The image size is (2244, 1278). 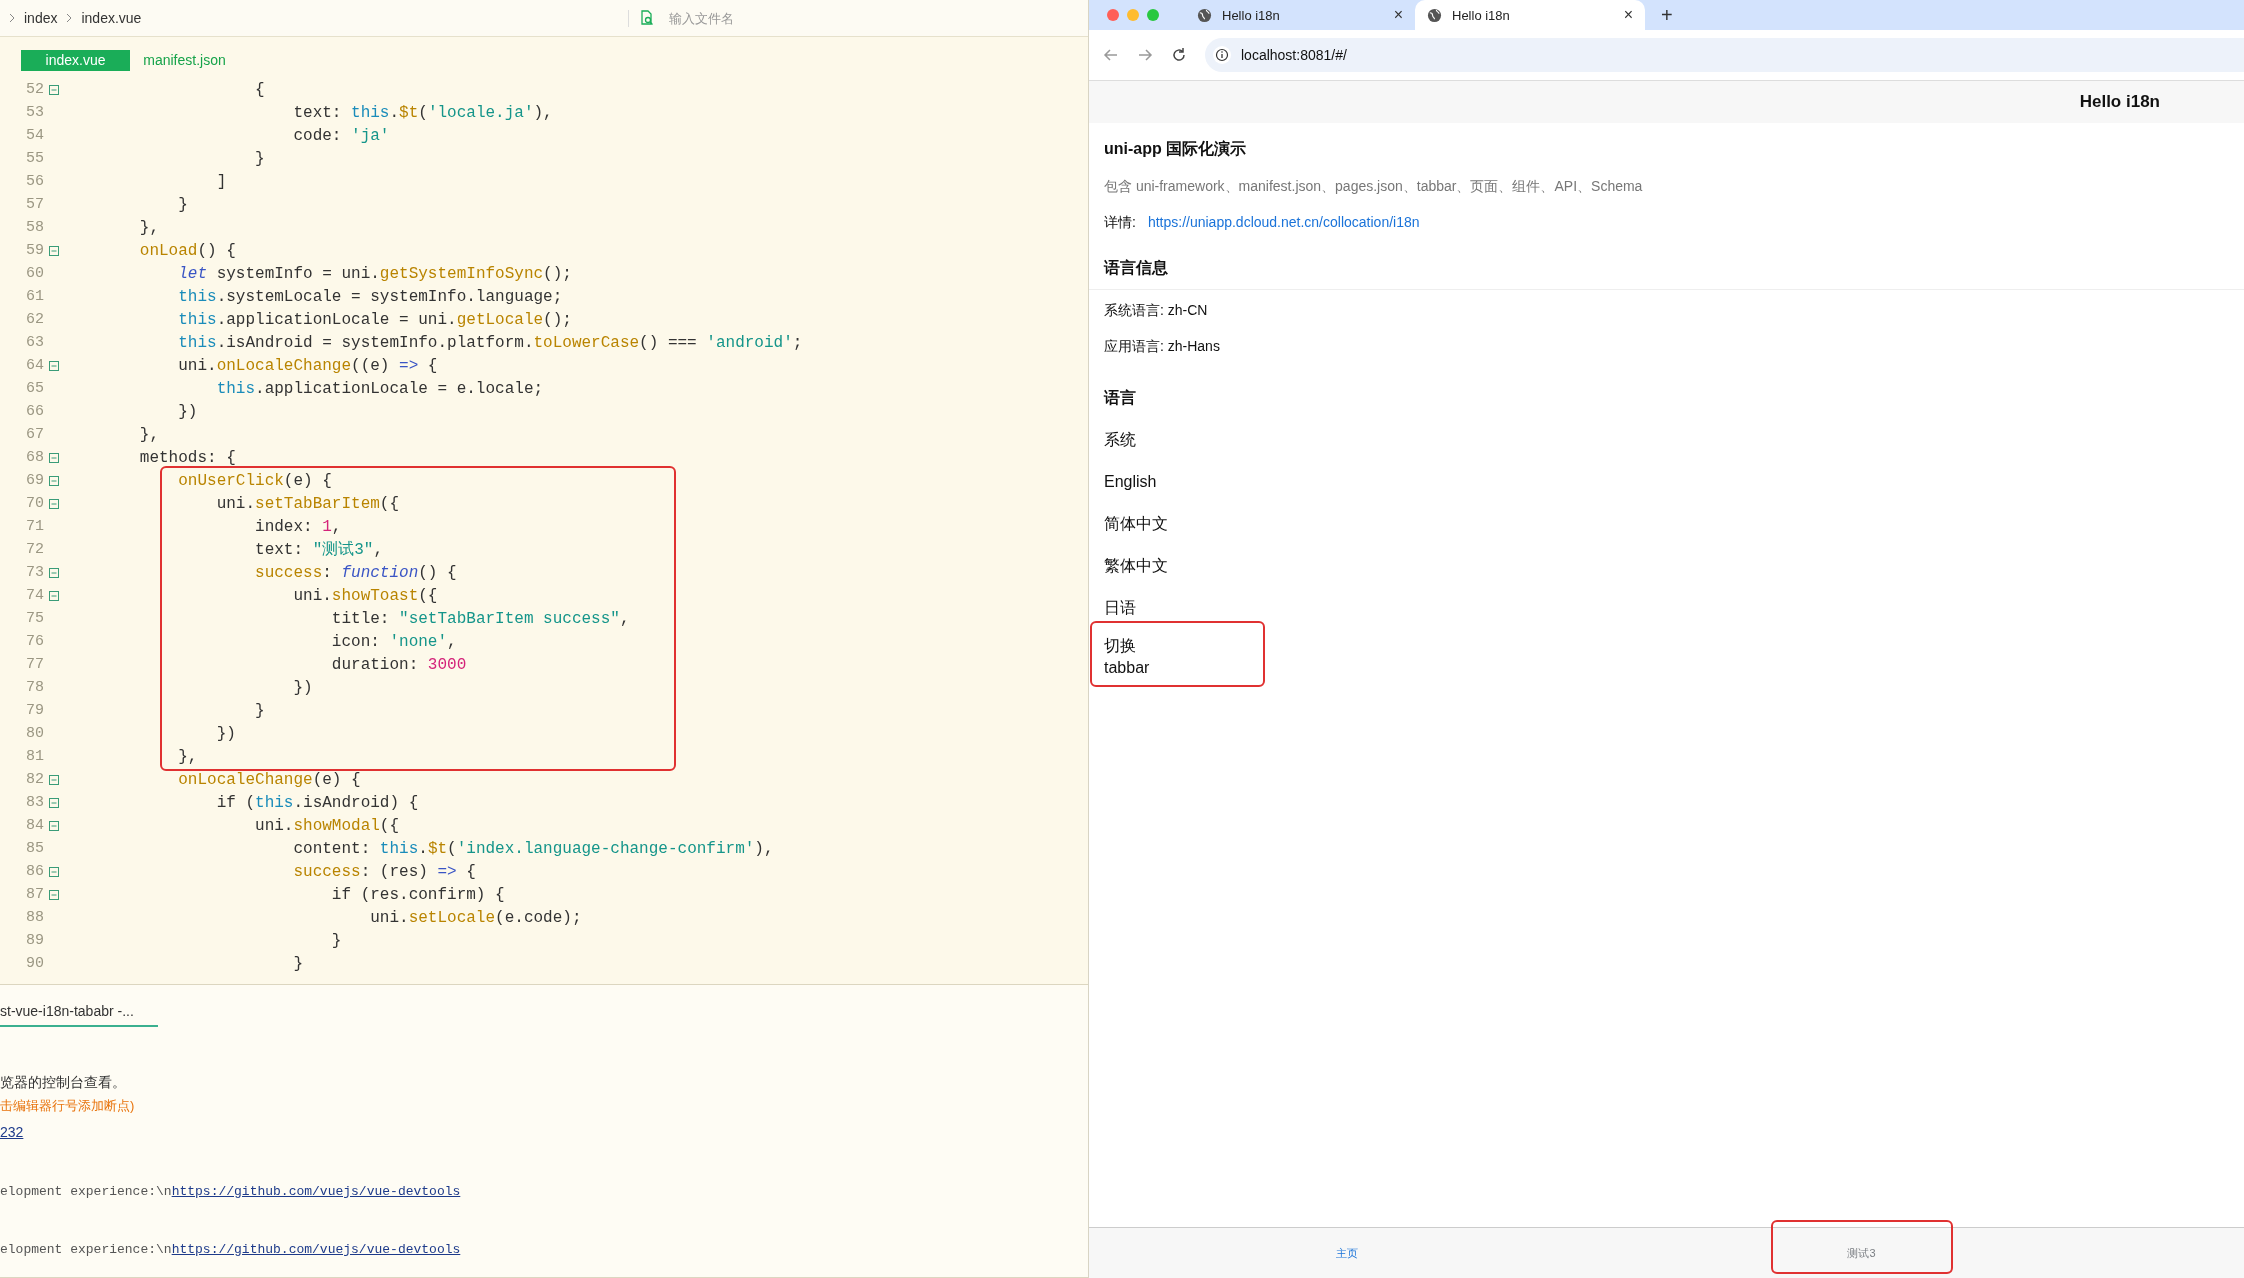 What do you see at coordinates (1111, 55) in the screenshot?
I see `back-icon` at bounding box center [1111, 55].